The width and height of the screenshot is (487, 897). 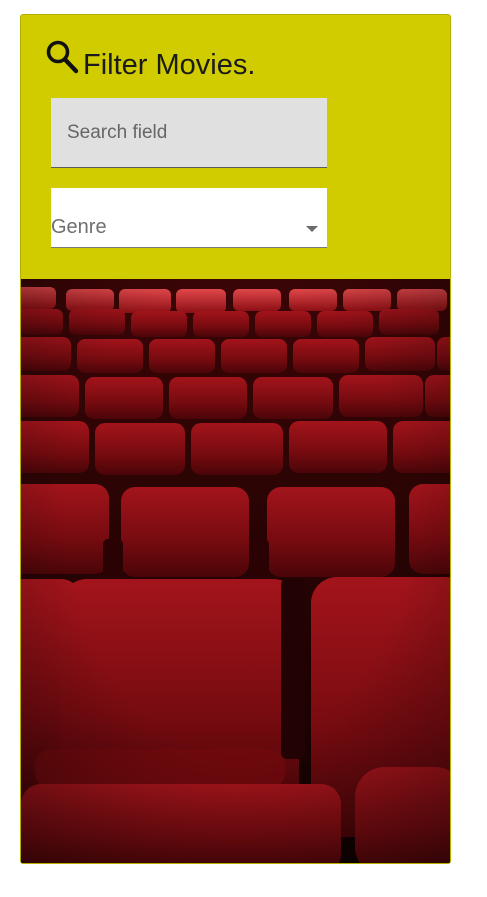 I want to click on filter-header: Filter Movies., so click(x=150, y=60).